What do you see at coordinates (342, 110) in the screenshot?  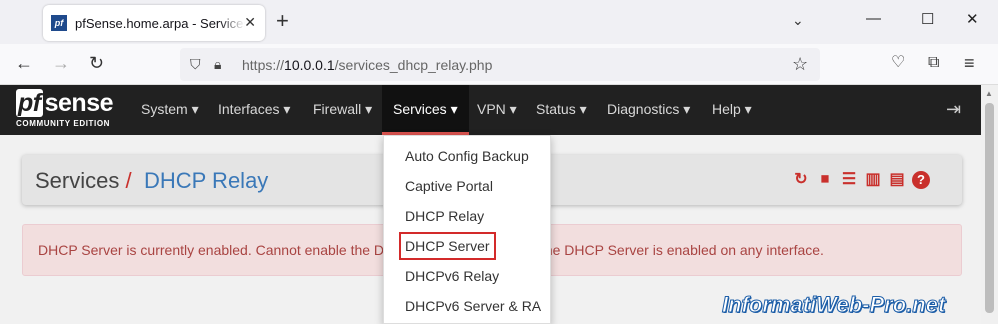 I see `menu-firewall: Firewall ▾` at bounding box center [342, 110].